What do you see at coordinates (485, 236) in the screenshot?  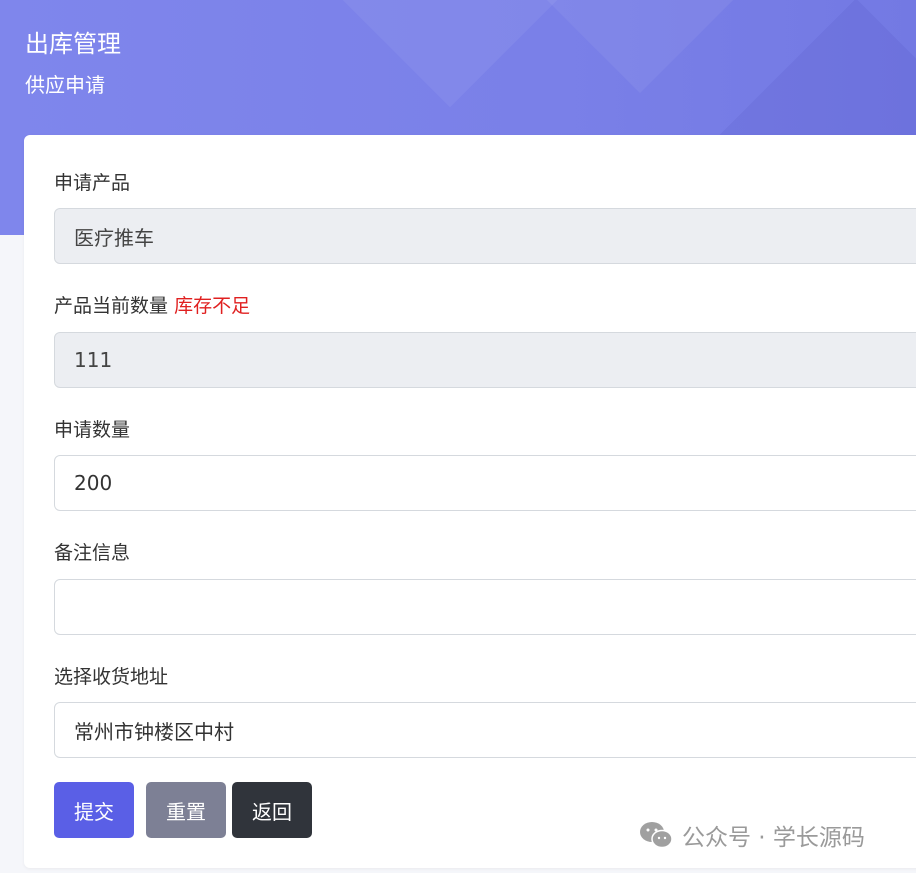 I see `product-field: 医疗推车` at bounding box center [485, 236].